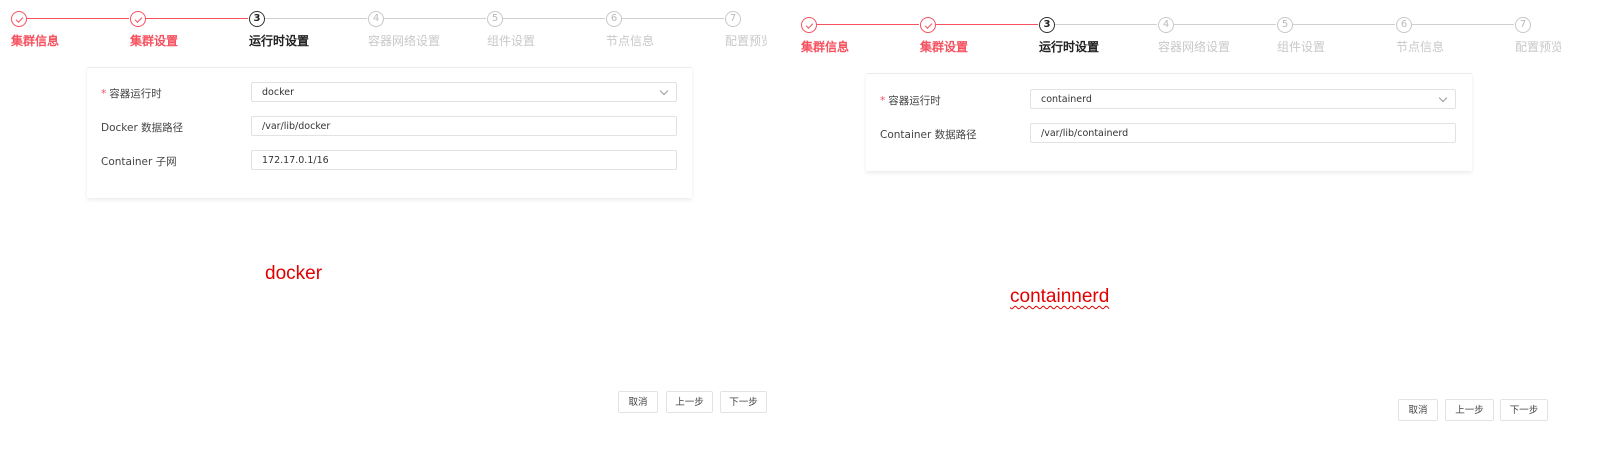 The height and width of the screenshot is (451, 1617). I want to click on data-path-input: /var/lib/docker, so click(464, 126).